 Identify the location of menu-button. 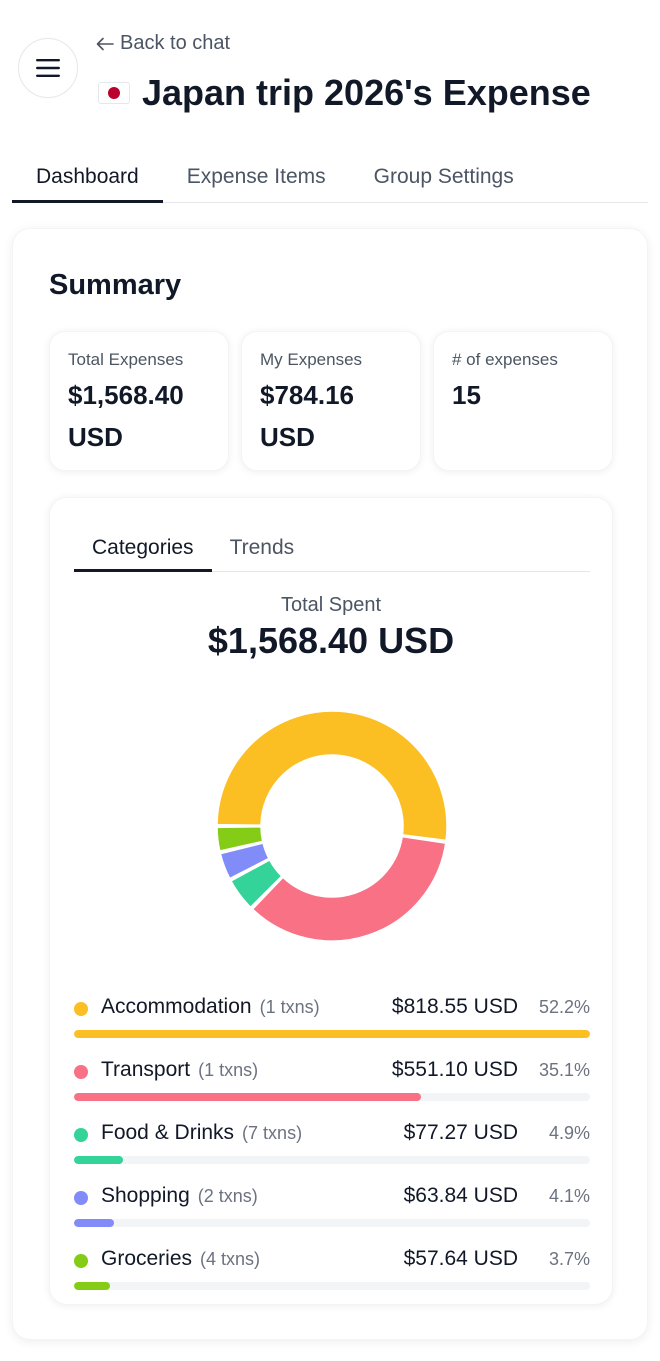
(48, 68).